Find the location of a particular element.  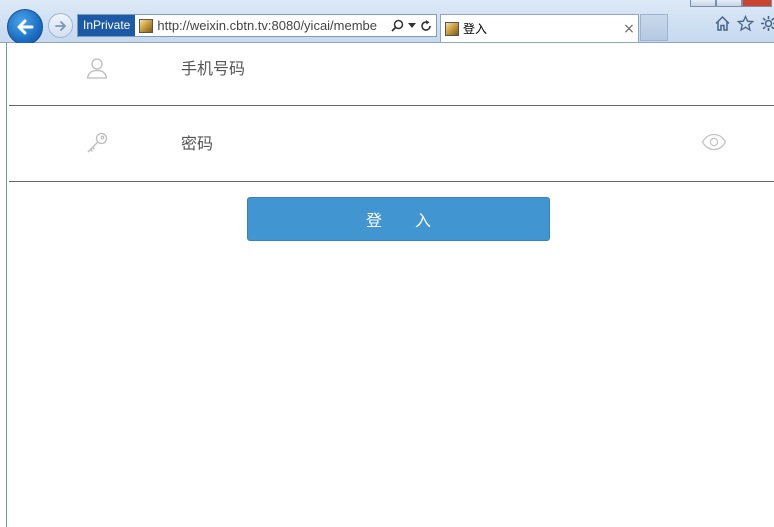

maximize-button is located at coordinates (729, 3).